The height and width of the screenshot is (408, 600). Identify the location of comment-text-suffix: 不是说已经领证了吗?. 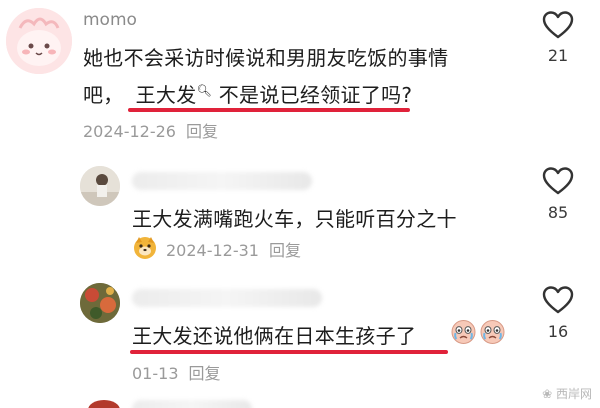
(312, 95).